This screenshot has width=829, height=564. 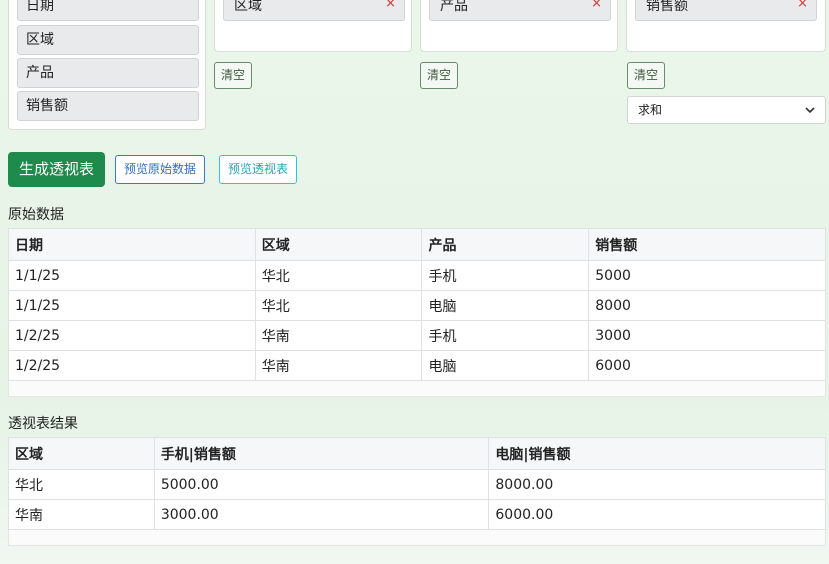 I want to click on field-list-panel: 日期 区域 产品 销售额, so click(x=107, y=65).